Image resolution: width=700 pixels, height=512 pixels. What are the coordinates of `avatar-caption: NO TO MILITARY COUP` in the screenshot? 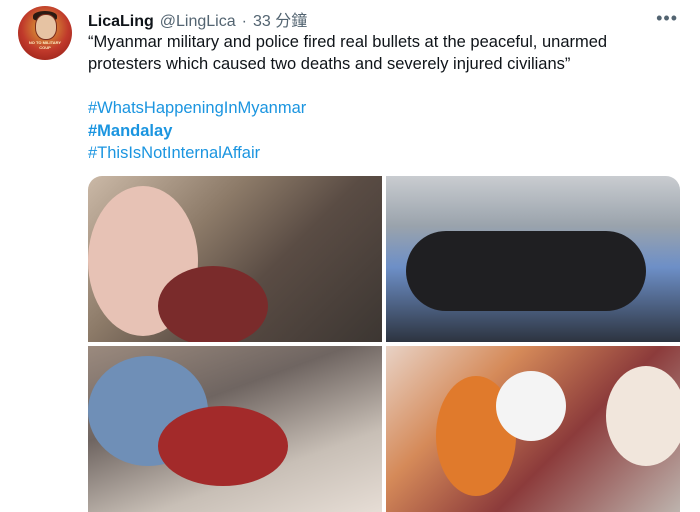 It's located at (45, 45).